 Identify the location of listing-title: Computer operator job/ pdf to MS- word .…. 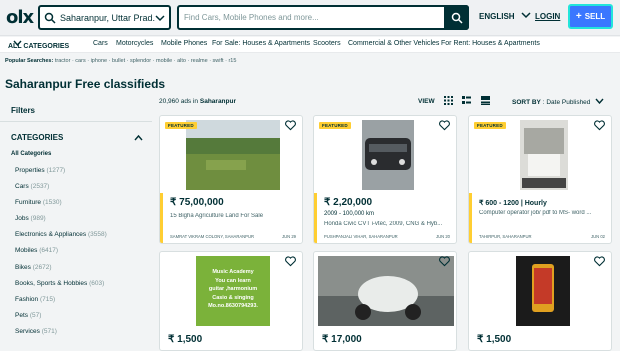
(535, 213).